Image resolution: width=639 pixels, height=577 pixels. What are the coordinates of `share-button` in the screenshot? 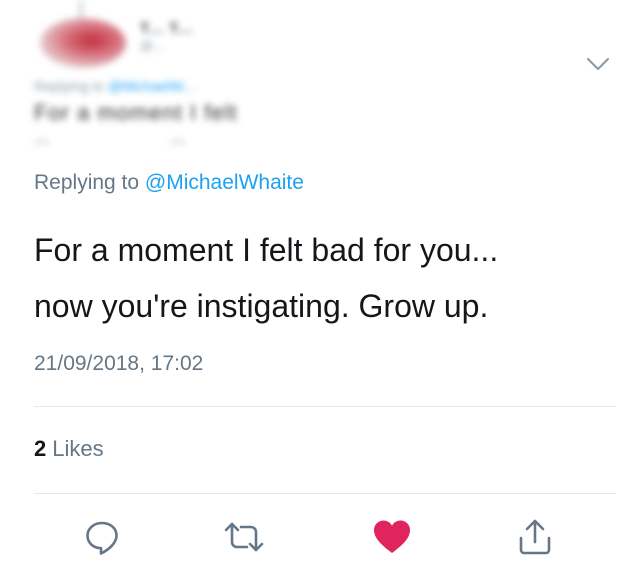 It's located at (535, 537).